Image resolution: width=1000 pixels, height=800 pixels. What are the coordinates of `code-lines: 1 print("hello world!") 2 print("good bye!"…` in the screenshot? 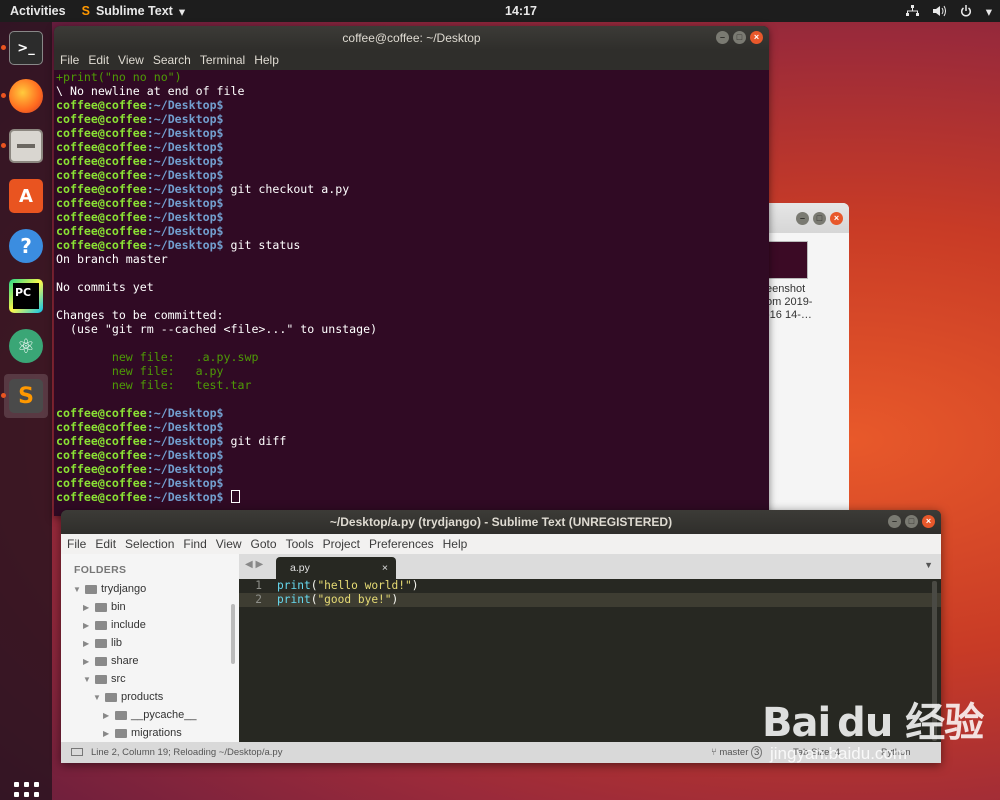 It's located at (590, 593).